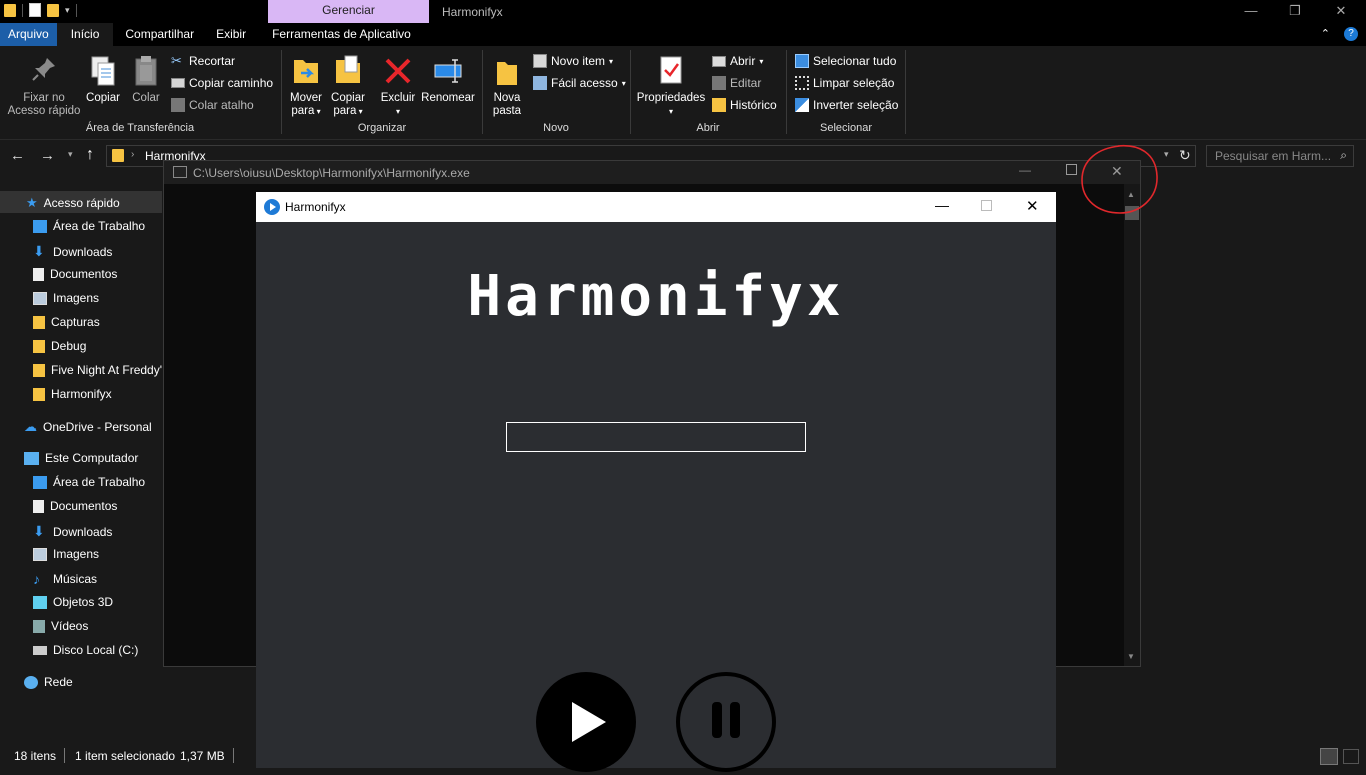 Image resolution: width=1366 pixels, height=775 pixels. What do you see at coordinates (234, 34) in the screenshot?
I see `tab-exibir: Exibir` at bounding box center [234, 34].